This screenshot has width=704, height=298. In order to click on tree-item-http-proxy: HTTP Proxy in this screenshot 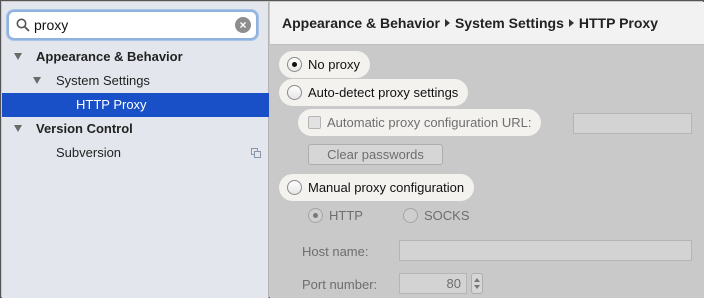, I will do `click(135, 105)`.